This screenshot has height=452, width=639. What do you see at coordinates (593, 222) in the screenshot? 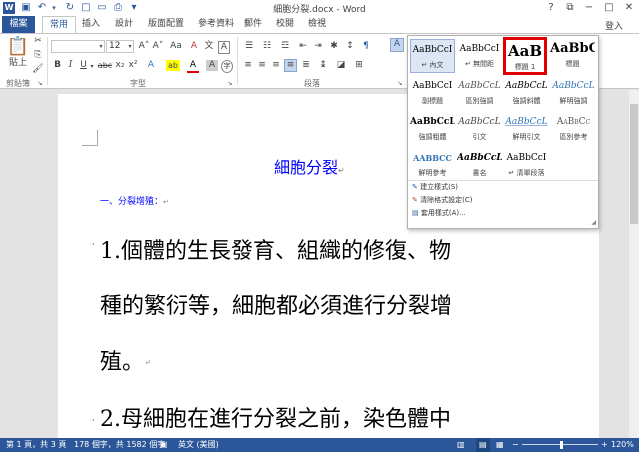
I see `resize-grip-icon: ◢` at bounding box center [593, 222].